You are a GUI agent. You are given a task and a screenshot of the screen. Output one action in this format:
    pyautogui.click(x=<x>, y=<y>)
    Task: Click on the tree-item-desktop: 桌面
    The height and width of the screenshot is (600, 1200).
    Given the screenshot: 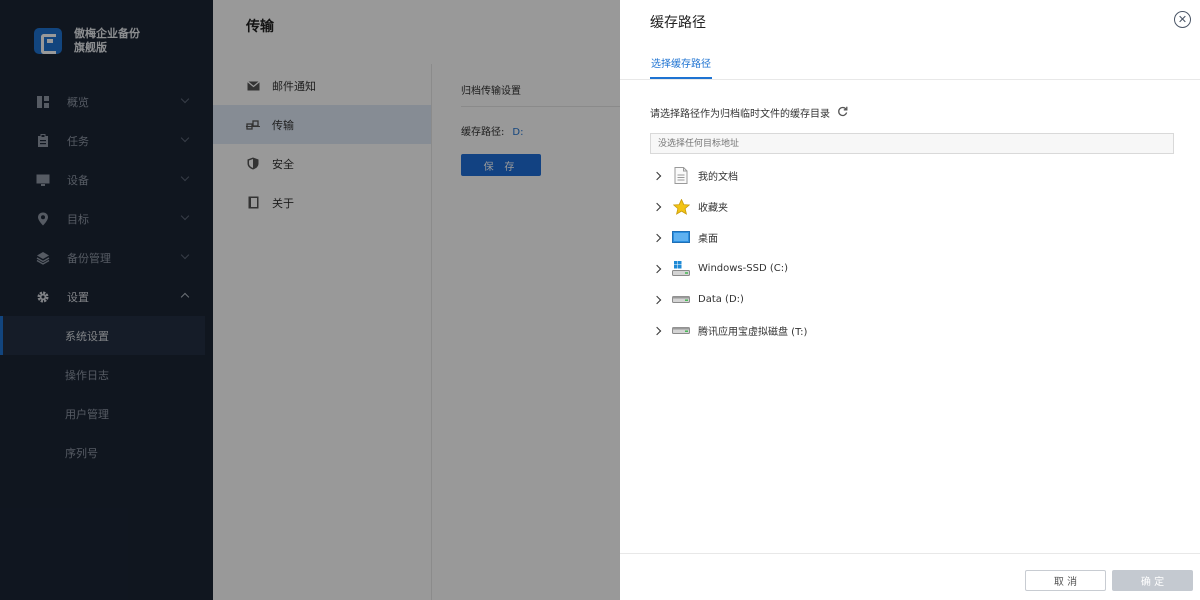 What is the action you would take?
    pyautogui.click(x=910, y=237)
    